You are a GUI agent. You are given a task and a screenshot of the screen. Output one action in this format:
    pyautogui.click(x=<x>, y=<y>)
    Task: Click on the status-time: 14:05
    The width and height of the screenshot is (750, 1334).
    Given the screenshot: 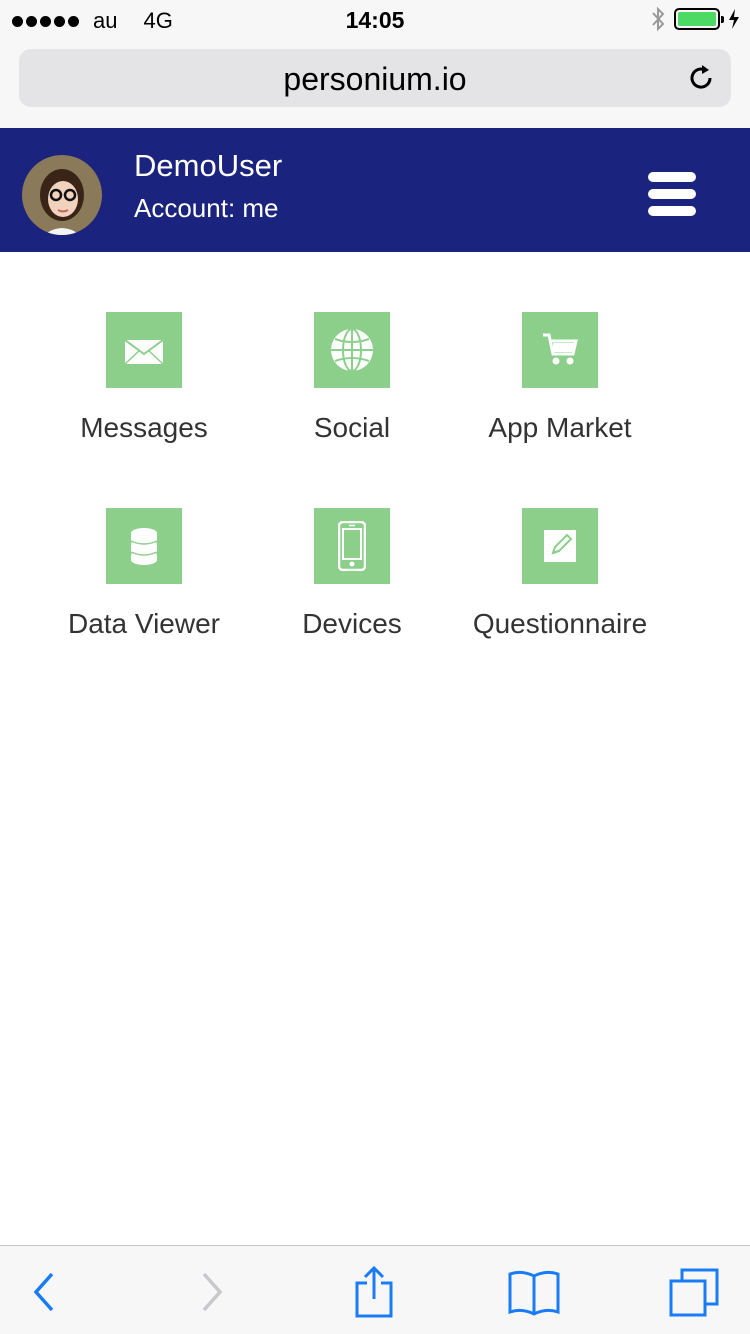 What is the action you would take?
    pyautogui.click(x=375, y=20)
    